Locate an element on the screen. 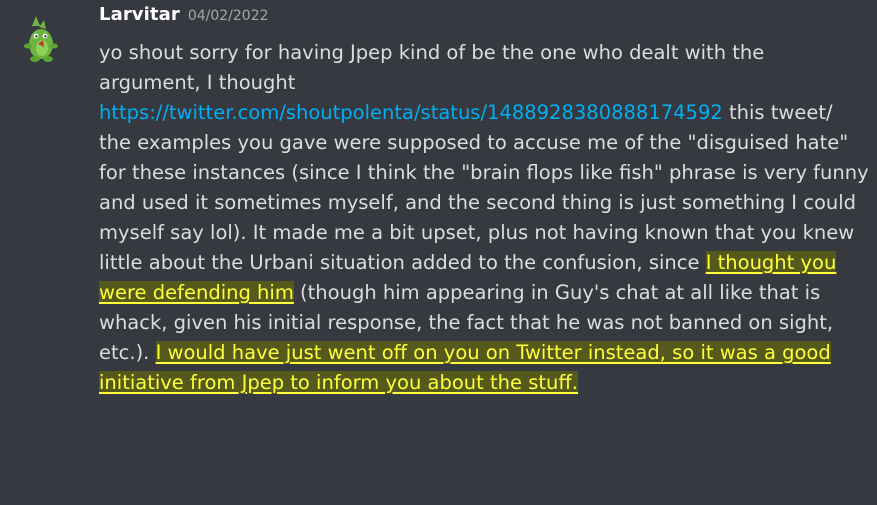 The image size is (877, 505). message-header: Larvitar 04/02/2022 is located at coordinates (484, 19).